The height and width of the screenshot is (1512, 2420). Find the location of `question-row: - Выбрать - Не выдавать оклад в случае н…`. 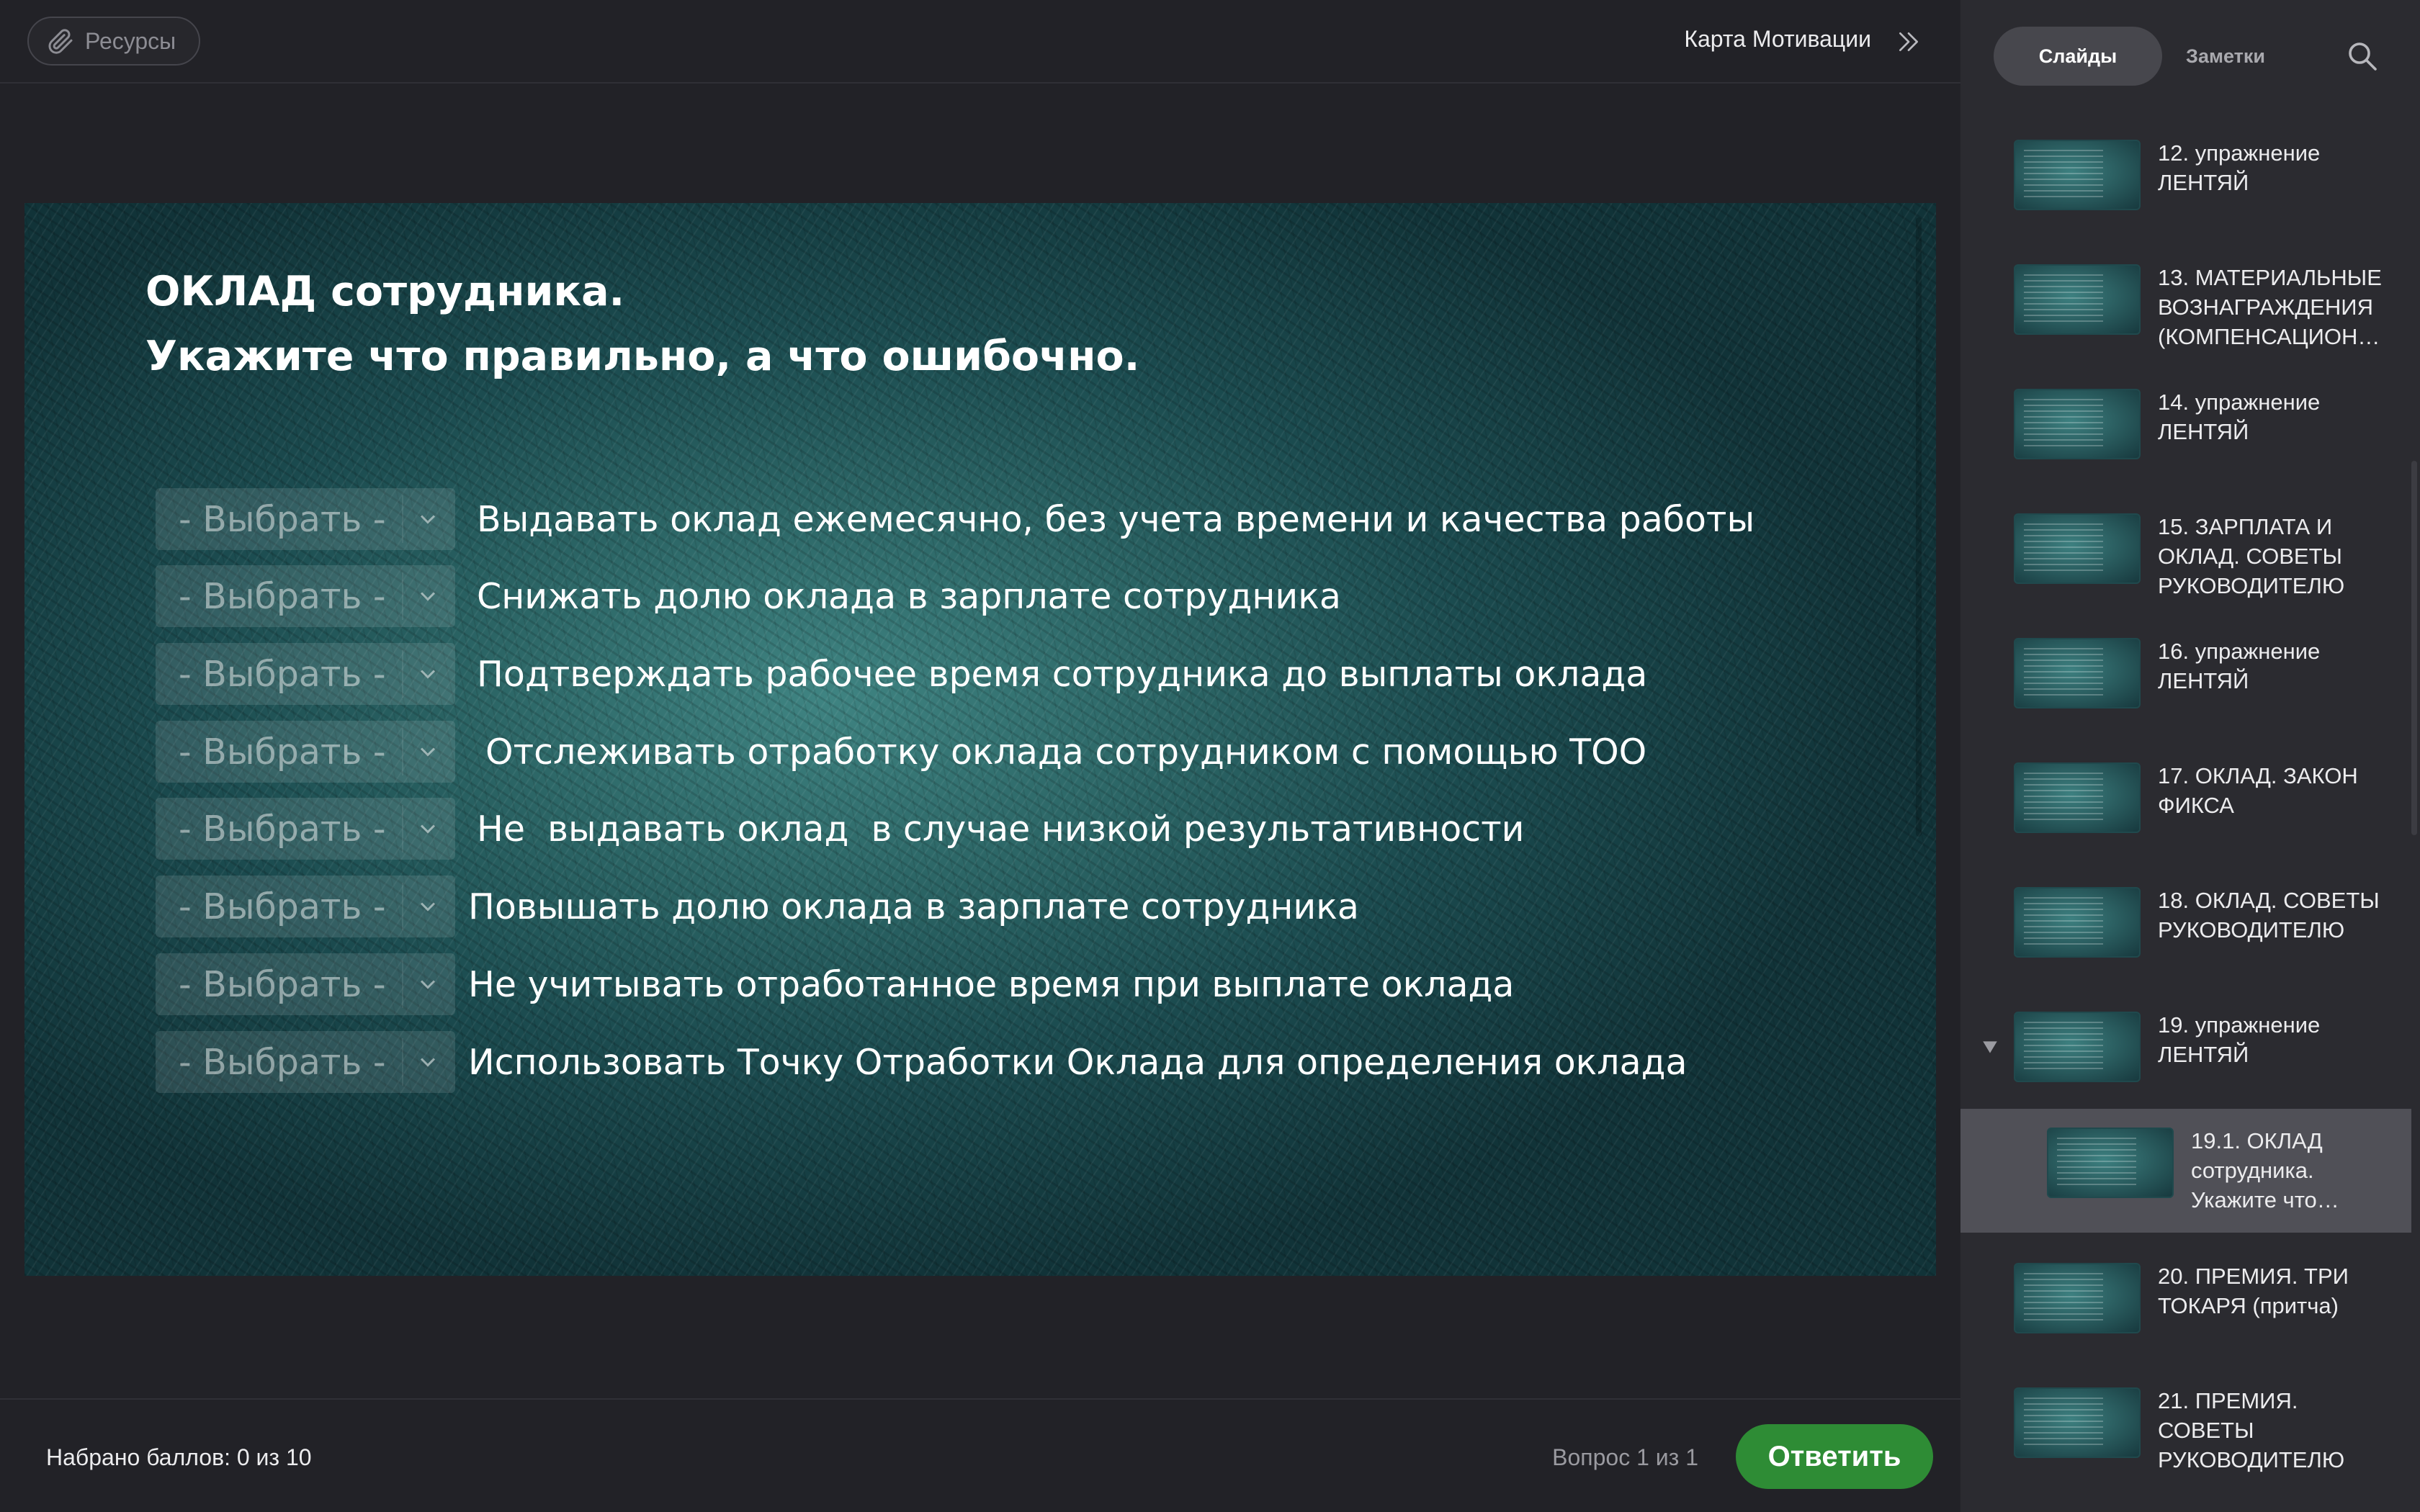

question-row: - Выбрать - Не выдавать оклад в случае н… is located at coordinates (840, 829).